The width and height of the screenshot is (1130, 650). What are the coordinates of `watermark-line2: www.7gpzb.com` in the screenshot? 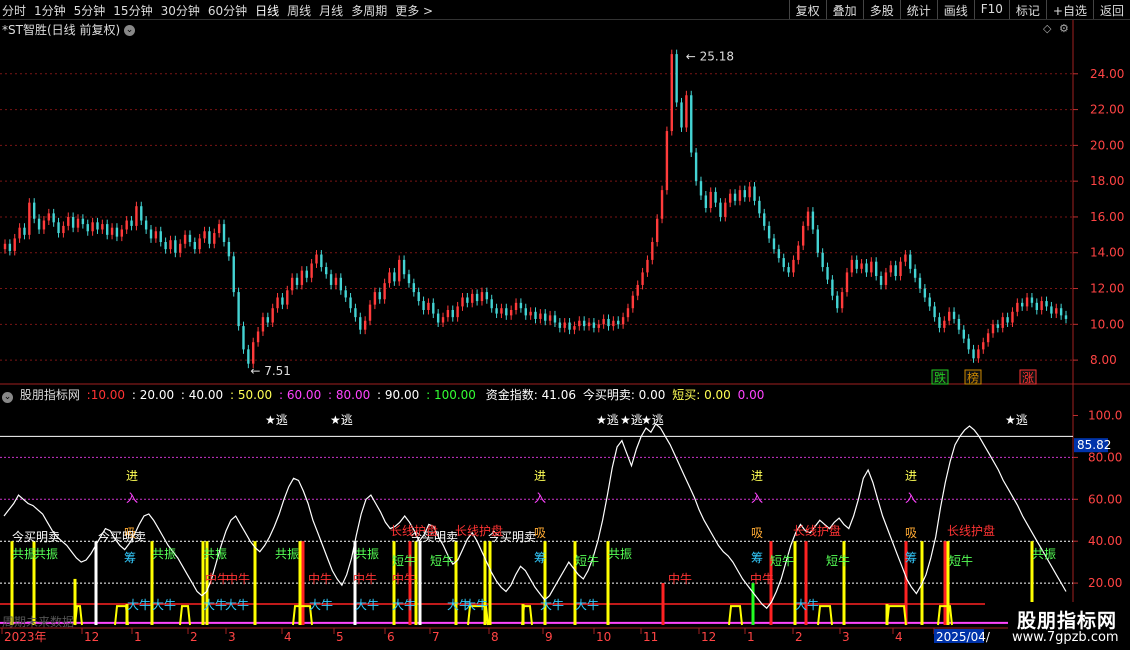 It's located at (1065, 637).